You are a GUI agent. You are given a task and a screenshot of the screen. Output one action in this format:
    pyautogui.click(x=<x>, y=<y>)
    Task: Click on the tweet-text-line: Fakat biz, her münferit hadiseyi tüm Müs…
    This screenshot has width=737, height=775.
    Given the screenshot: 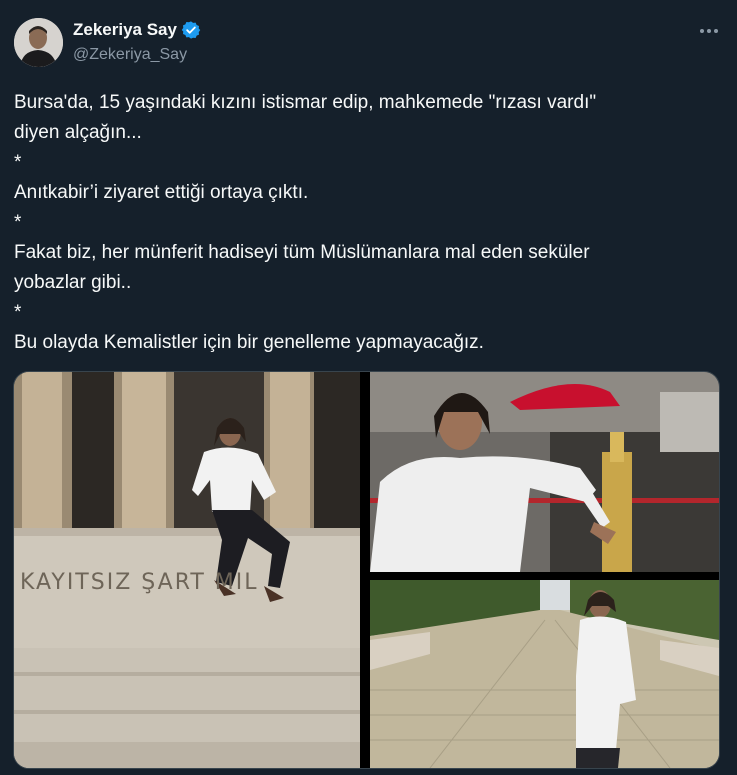 What is the action you would take?
    pyautogui.click(x=302, y=267)
    